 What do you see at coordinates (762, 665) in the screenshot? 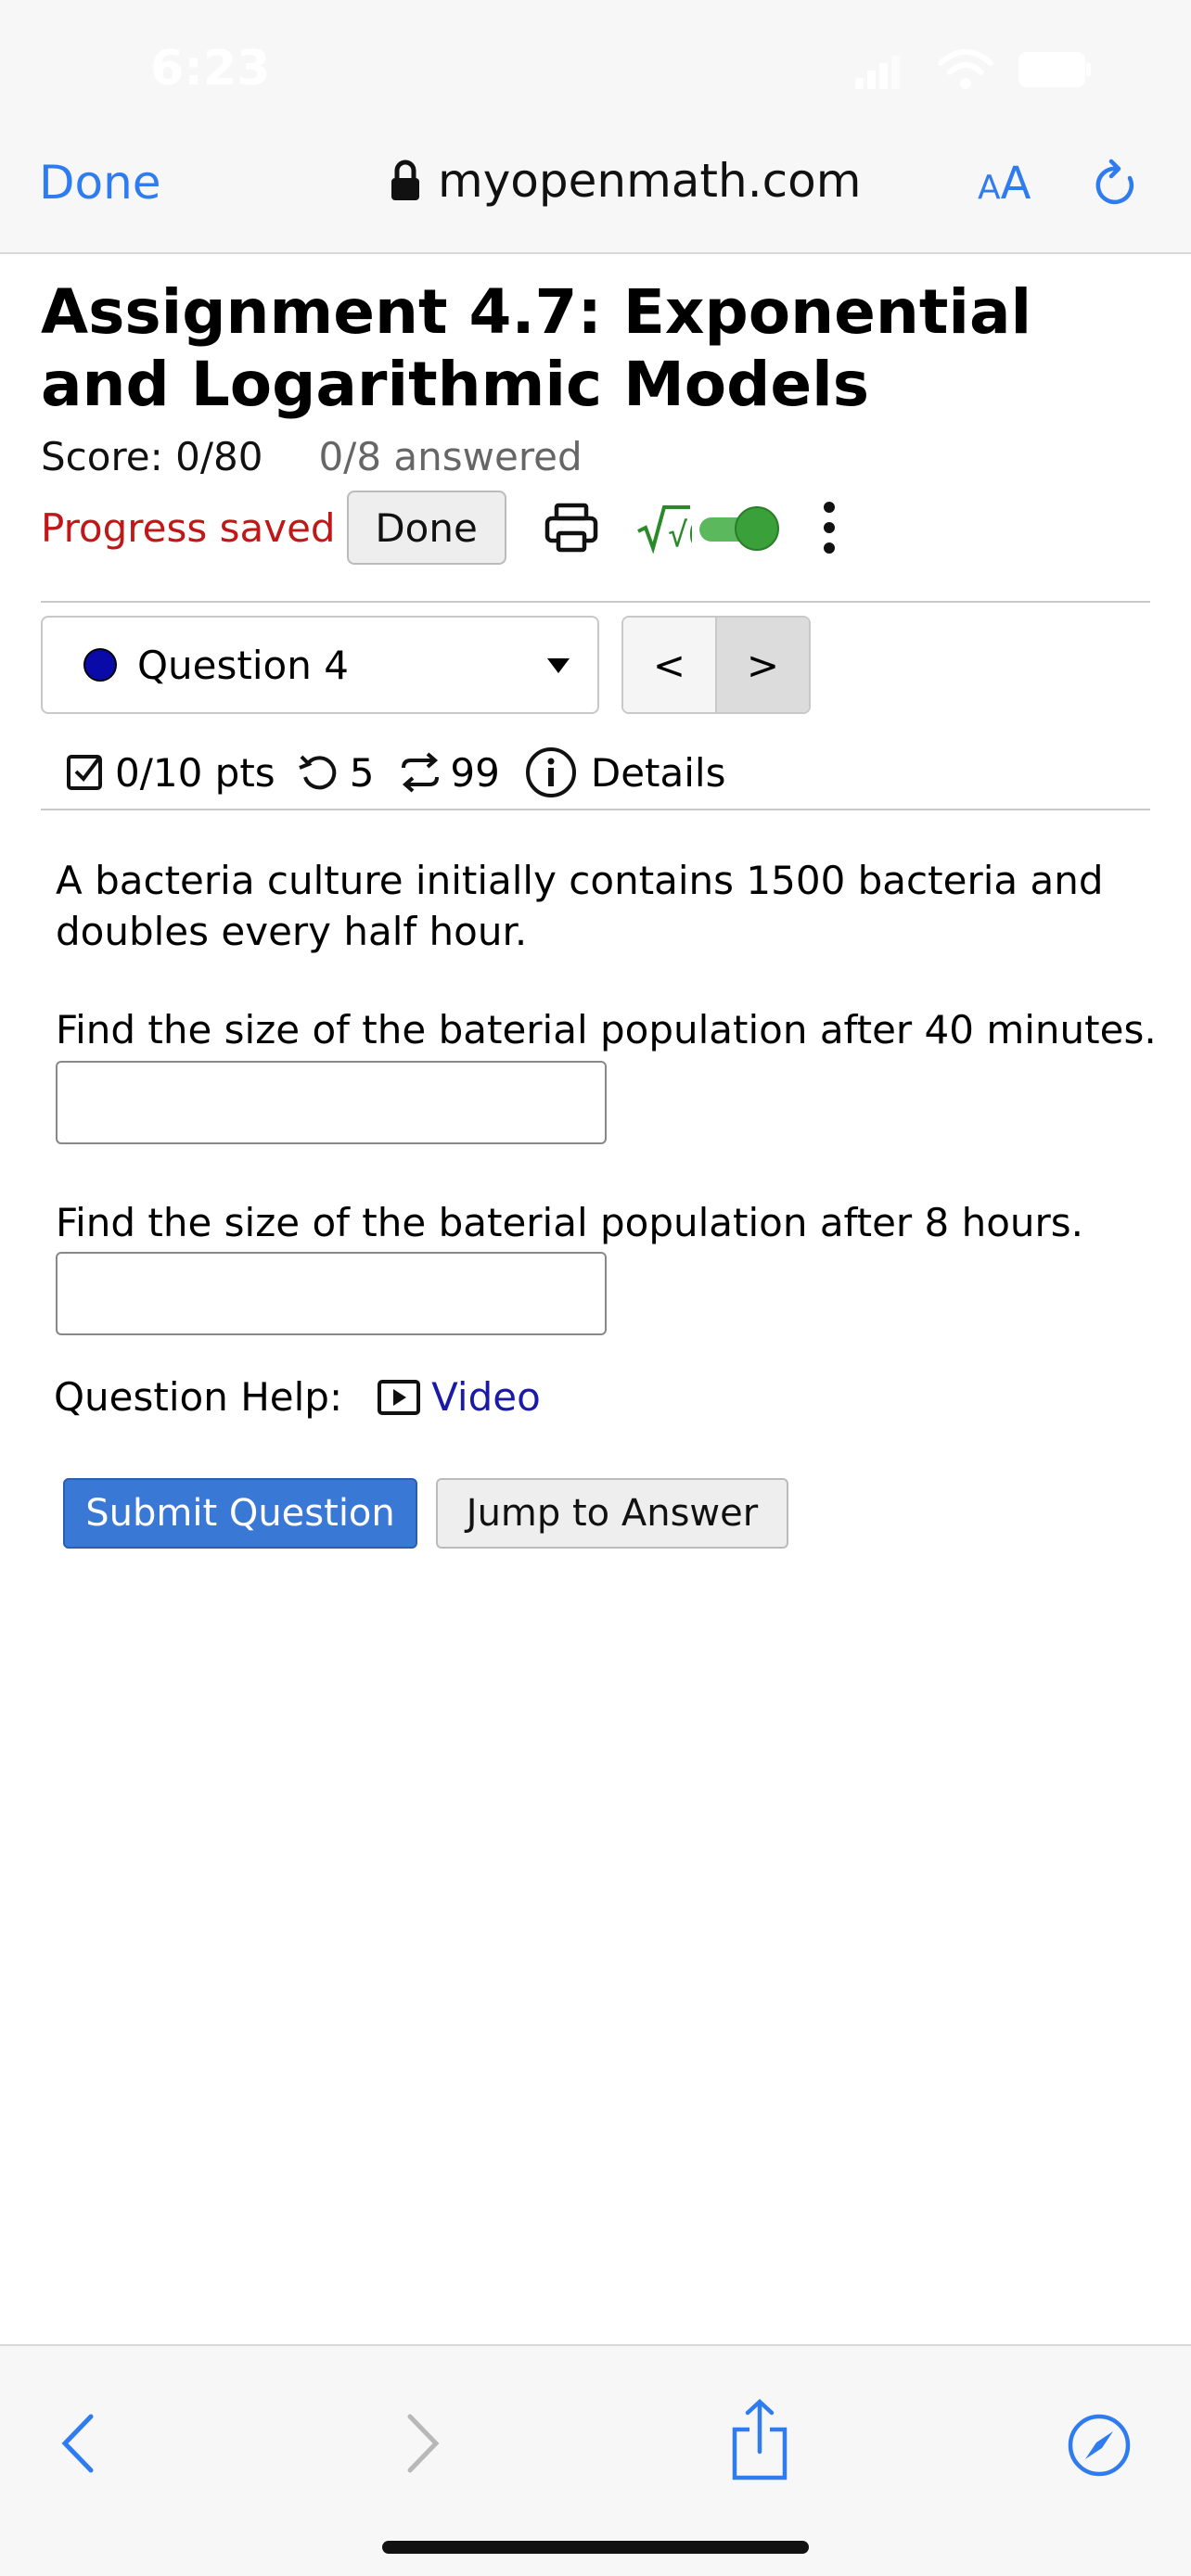
I see `next-question-button: >` at bounding box center [762, 665].